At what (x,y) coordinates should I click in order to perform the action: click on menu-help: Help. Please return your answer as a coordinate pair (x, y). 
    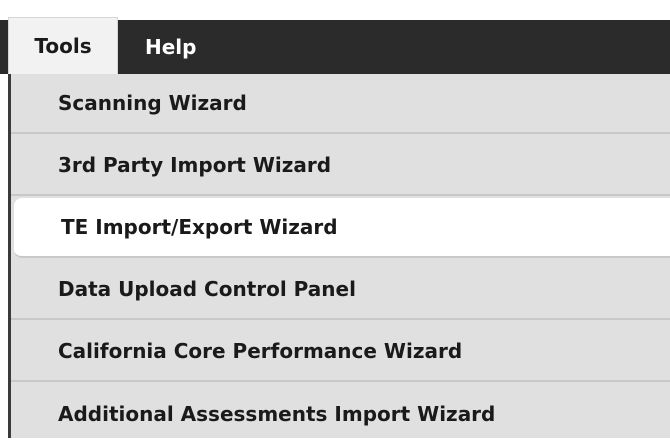
    Looking at the image, I should click on (170, 47).